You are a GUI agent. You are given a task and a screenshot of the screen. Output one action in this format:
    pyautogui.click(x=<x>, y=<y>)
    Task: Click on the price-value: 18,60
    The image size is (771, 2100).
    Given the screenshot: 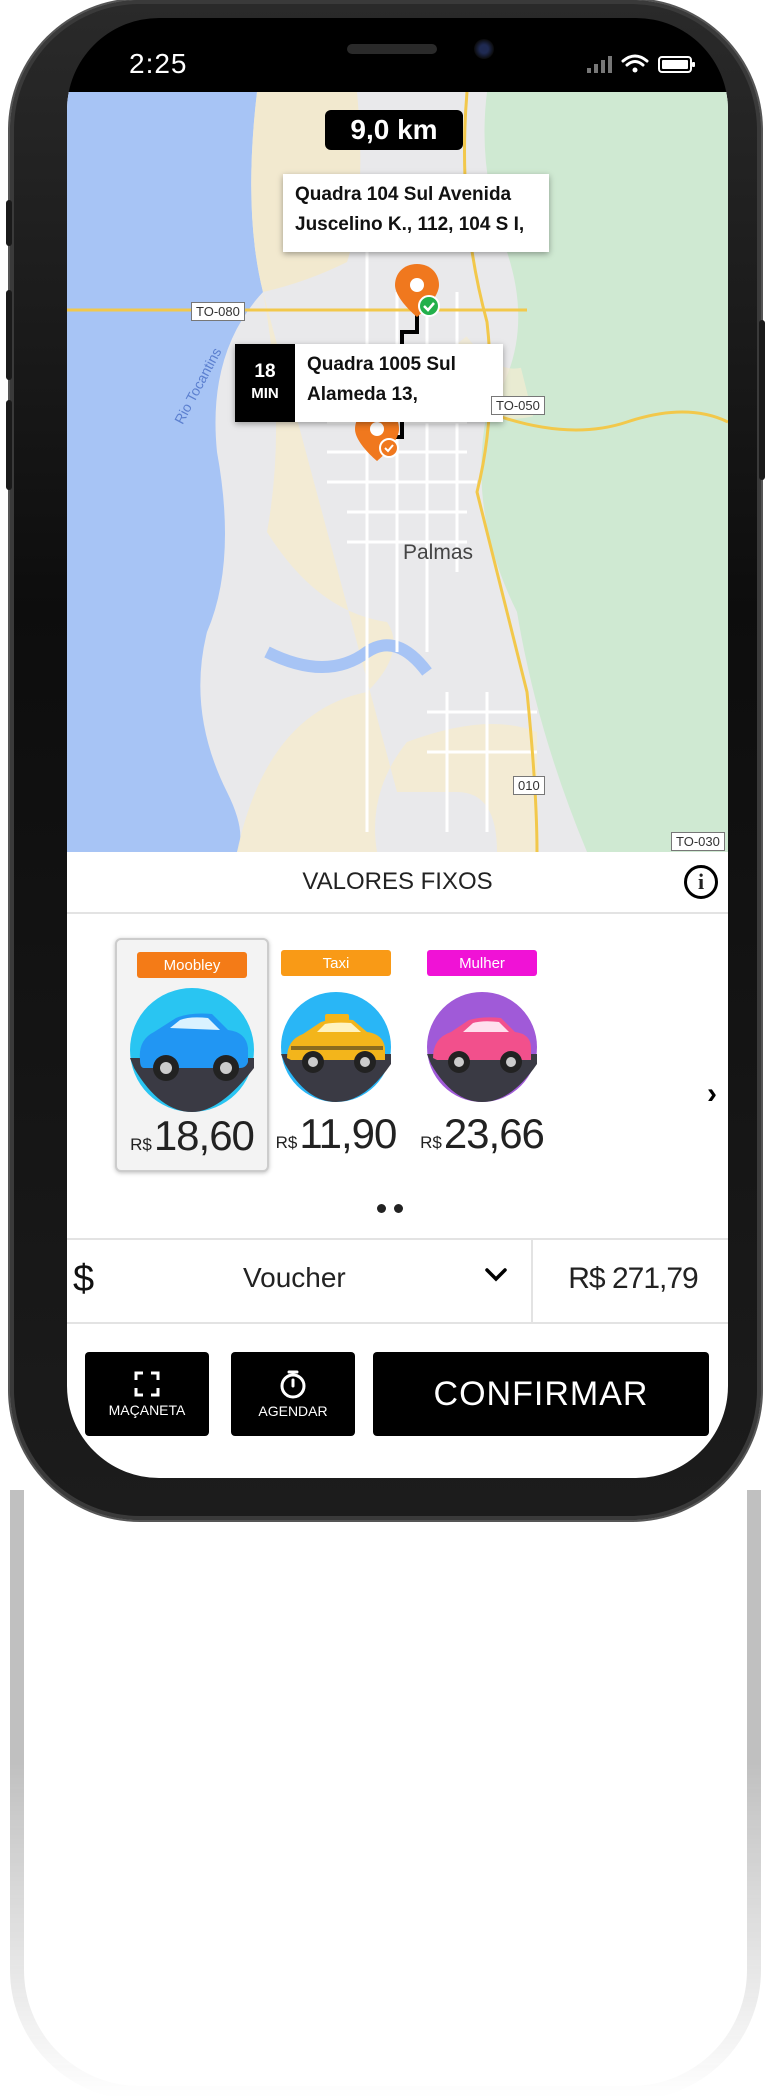 What is the action you would take?
    pyautogui.click(x=204, y=1135)
    